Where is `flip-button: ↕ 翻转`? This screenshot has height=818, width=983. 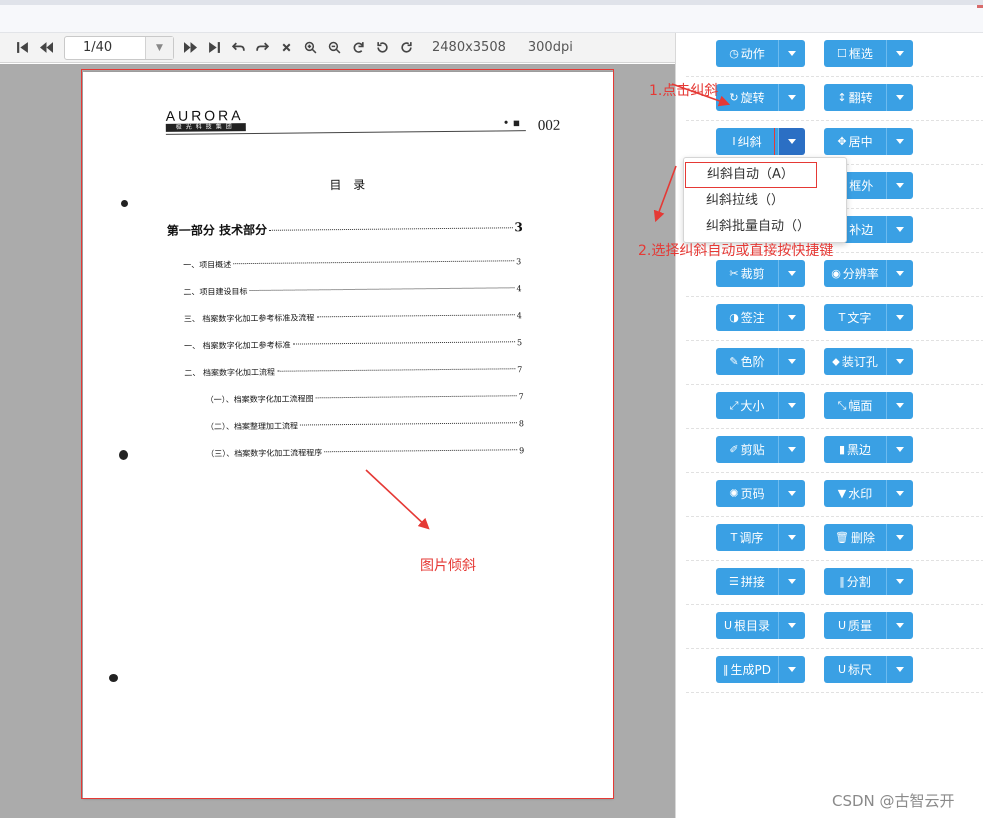
flip-button: ↕ 翻转 is located at coordinates (868, 97).